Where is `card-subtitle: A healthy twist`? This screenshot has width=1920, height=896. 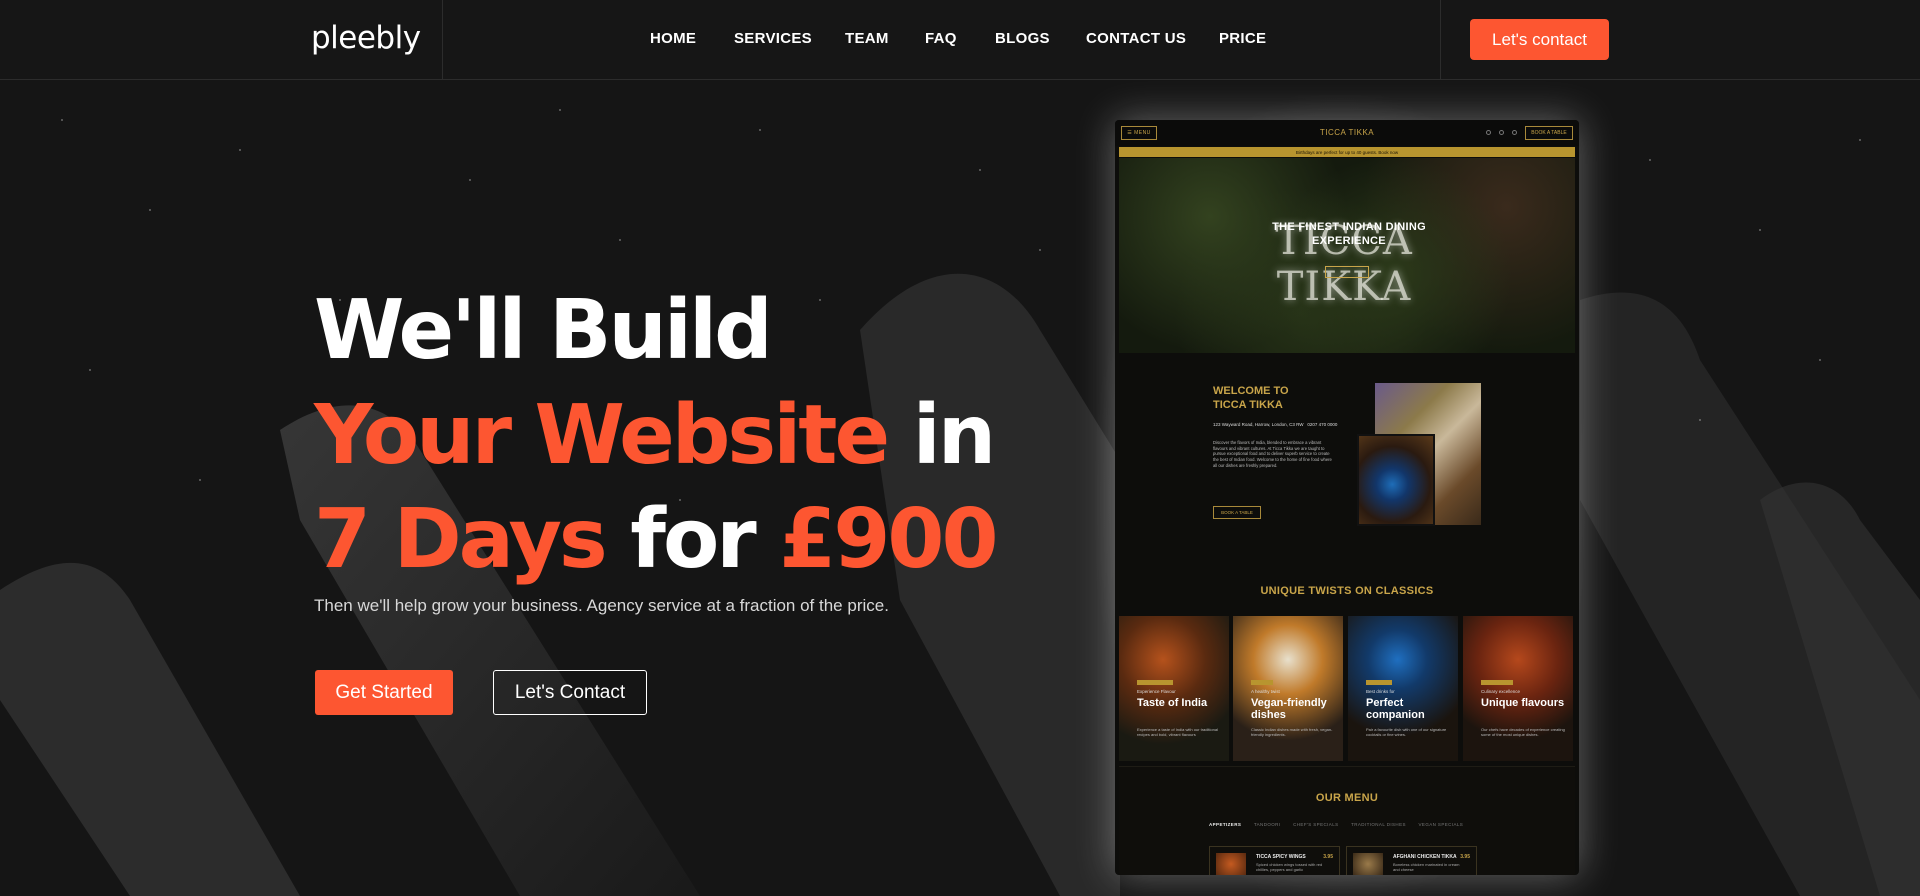
card-subtitle: A healthy twist is located at coordinates (1265, 691).